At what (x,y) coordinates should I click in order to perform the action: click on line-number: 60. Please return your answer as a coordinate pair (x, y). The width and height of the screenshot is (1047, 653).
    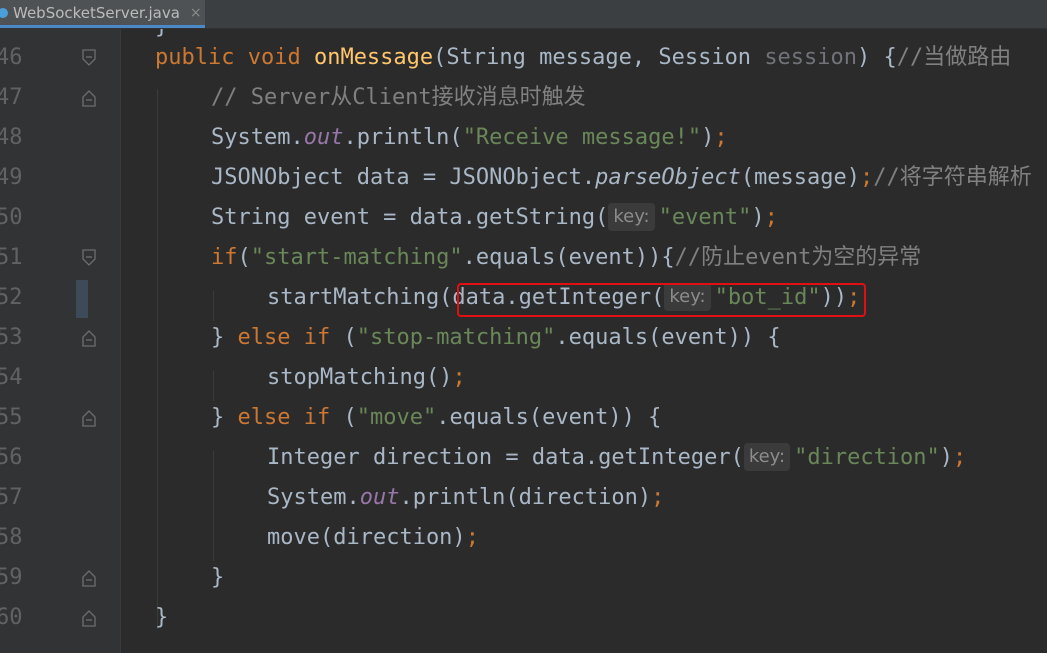
    Looking at the image, I should click on (11, 617).